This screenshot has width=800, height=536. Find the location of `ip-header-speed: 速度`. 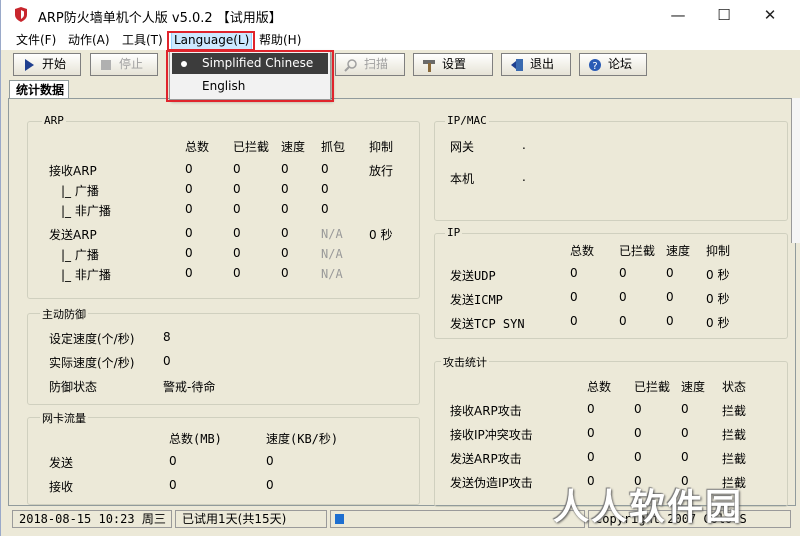

ip-header-speed: 速度 is located at coordinates (678, 251).